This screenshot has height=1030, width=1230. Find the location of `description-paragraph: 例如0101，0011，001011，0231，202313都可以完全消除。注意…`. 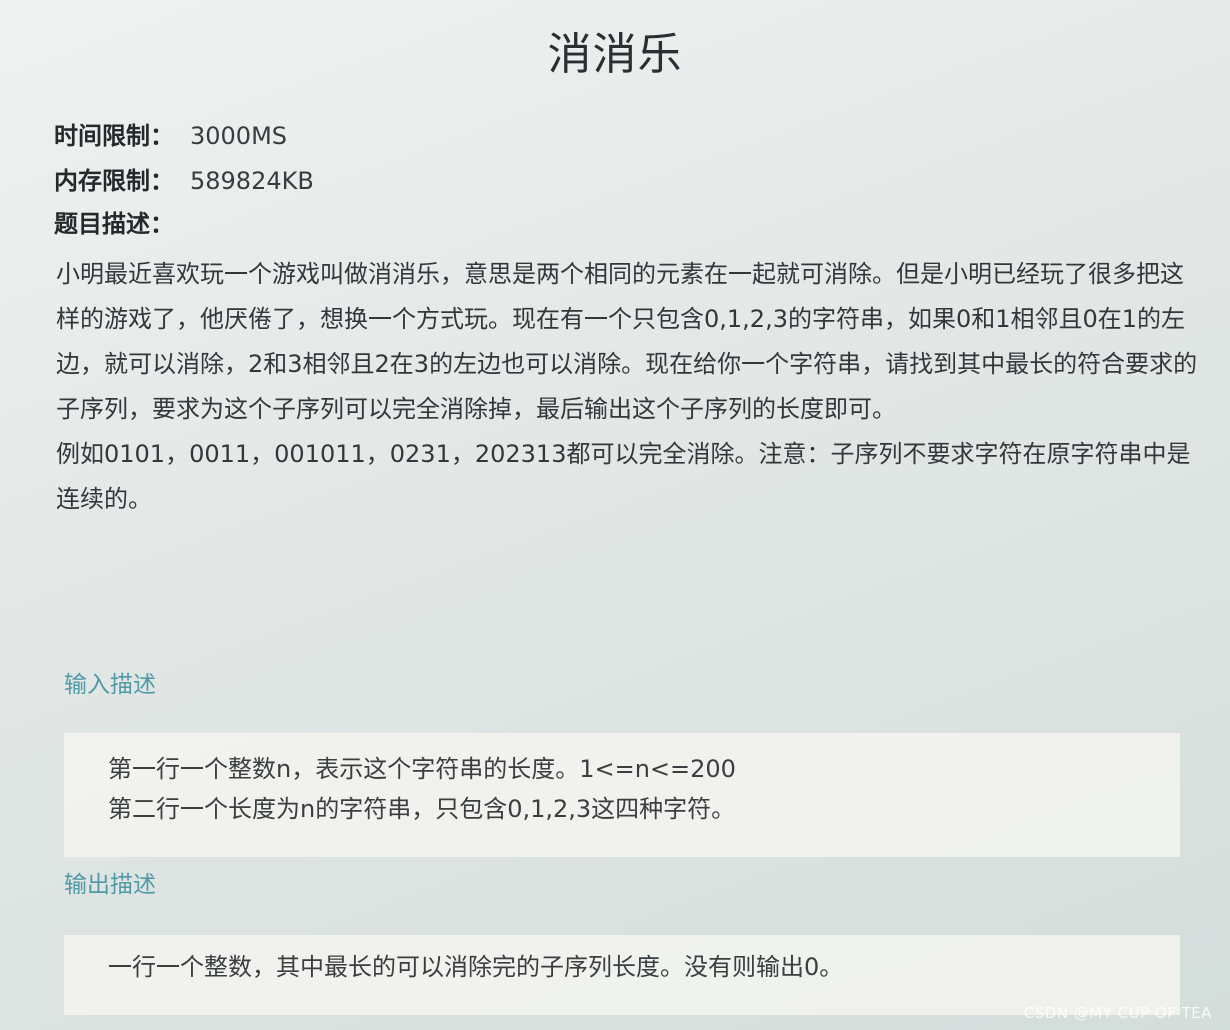

description-paragraph: 例如0101，0011，001011，0231，202313都可以完全消除。注意… is located at coordinates (623, 476).